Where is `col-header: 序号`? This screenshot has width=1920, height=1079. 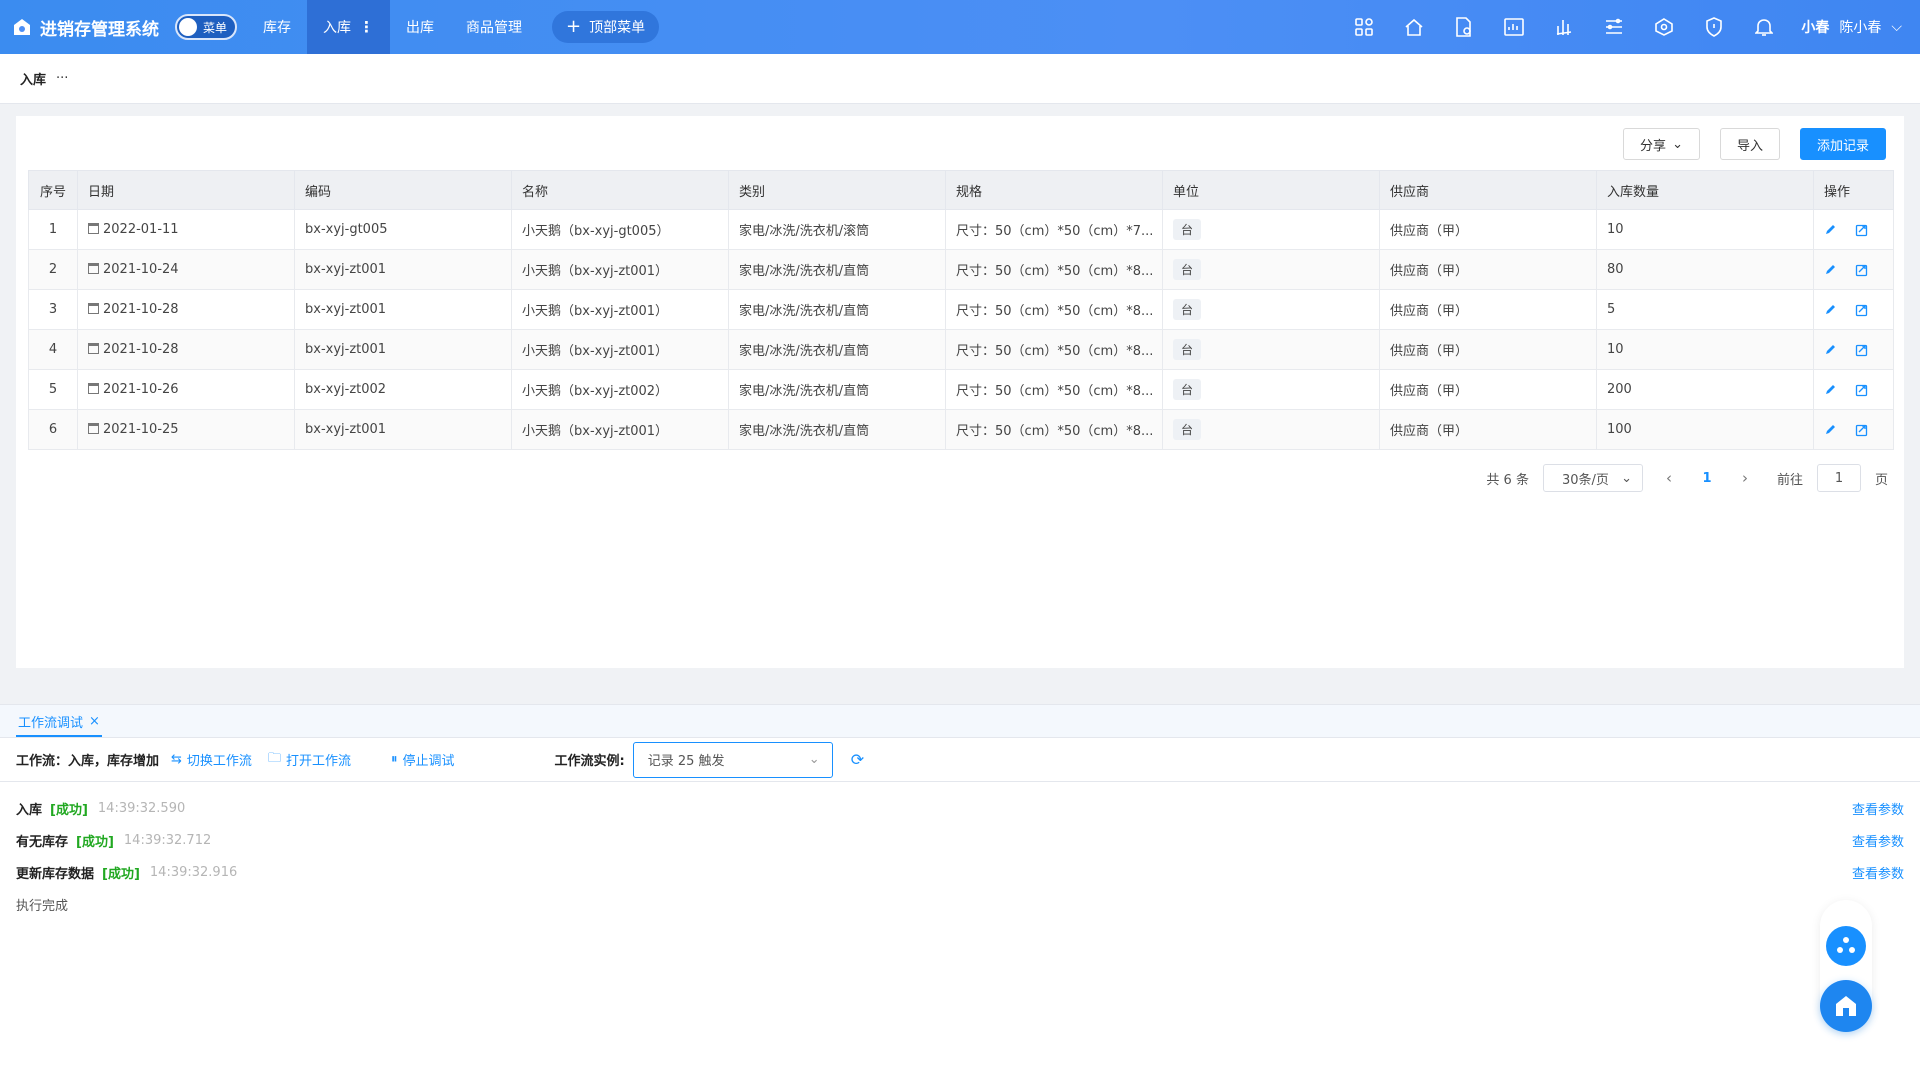 col-header: 序号 is located at coordinates (53, 190).